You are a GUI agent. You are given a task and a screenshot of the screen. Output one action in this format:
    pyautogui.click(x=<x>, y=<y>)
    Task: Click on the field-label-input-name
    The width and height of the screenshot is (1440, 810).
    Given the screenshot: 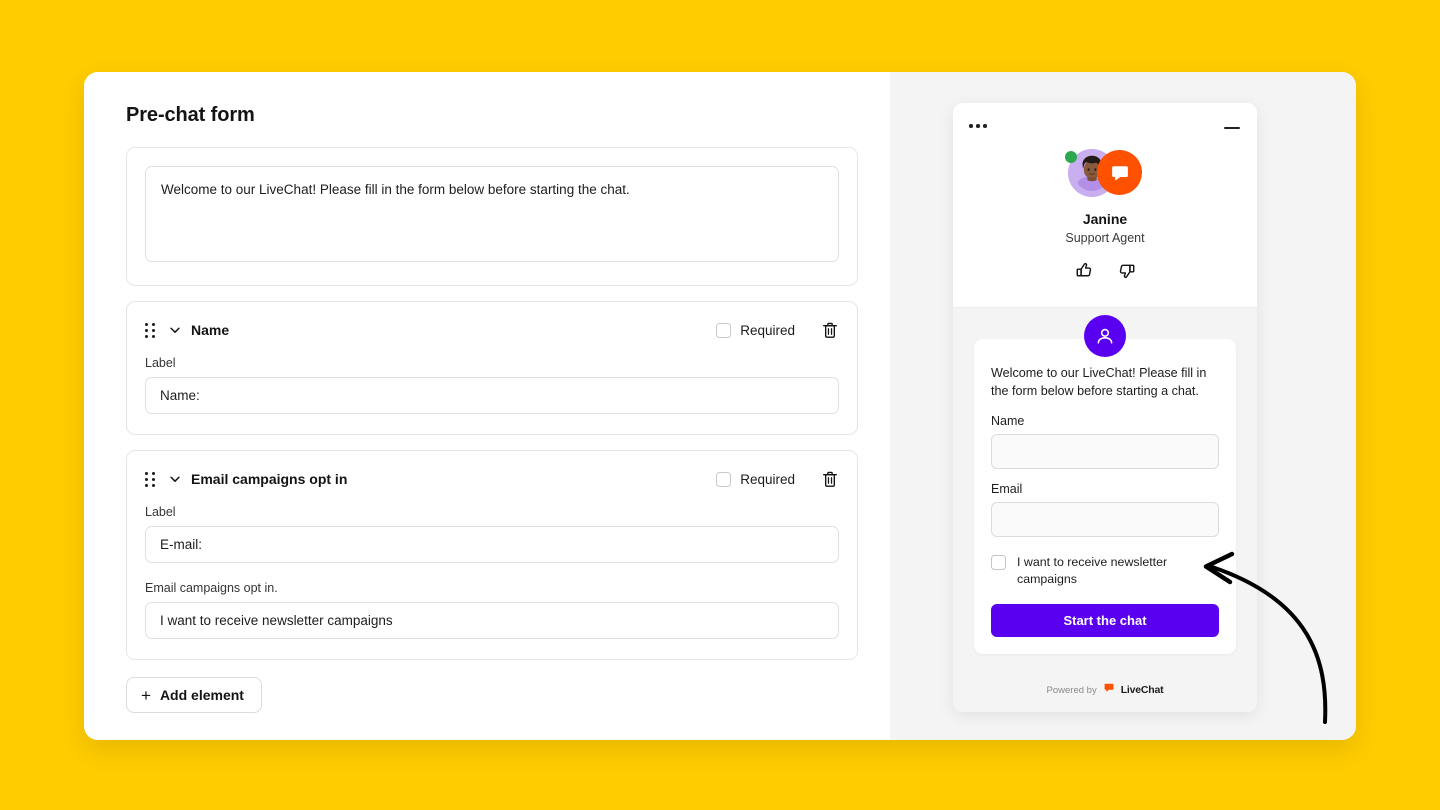 What is the action you would take?
    pyautogui.click(x=492, y=395)
    